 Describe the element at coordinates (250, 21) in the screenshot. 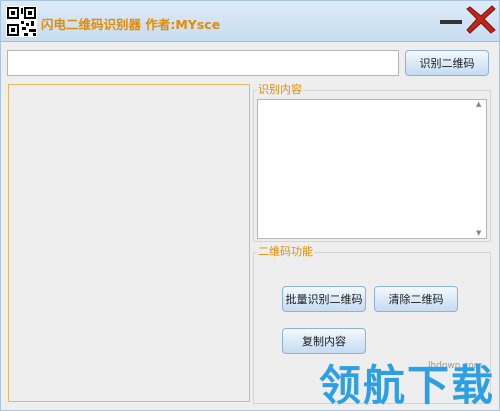

I see `title-bar: 闪电二维码识别器 作者:MYsce` at that location.